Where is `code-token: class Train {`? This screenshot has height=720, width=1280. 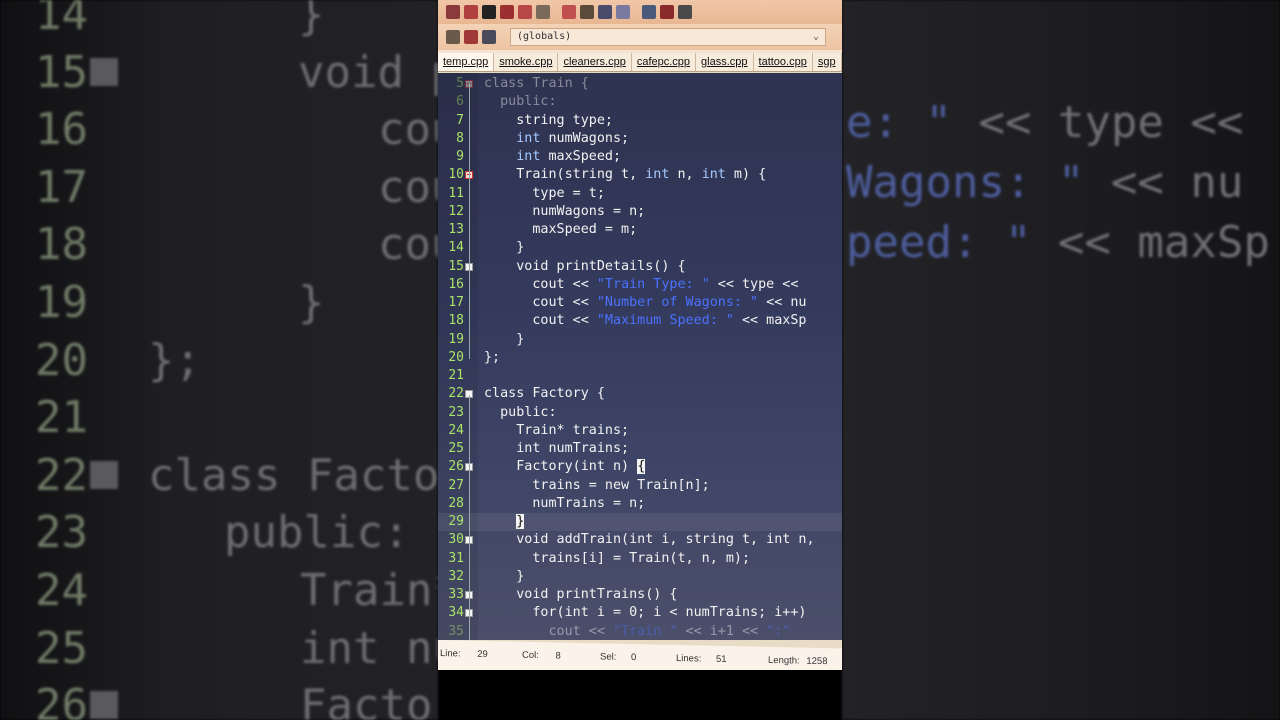
code-token: class Train { is located at coordinates (536, 83).